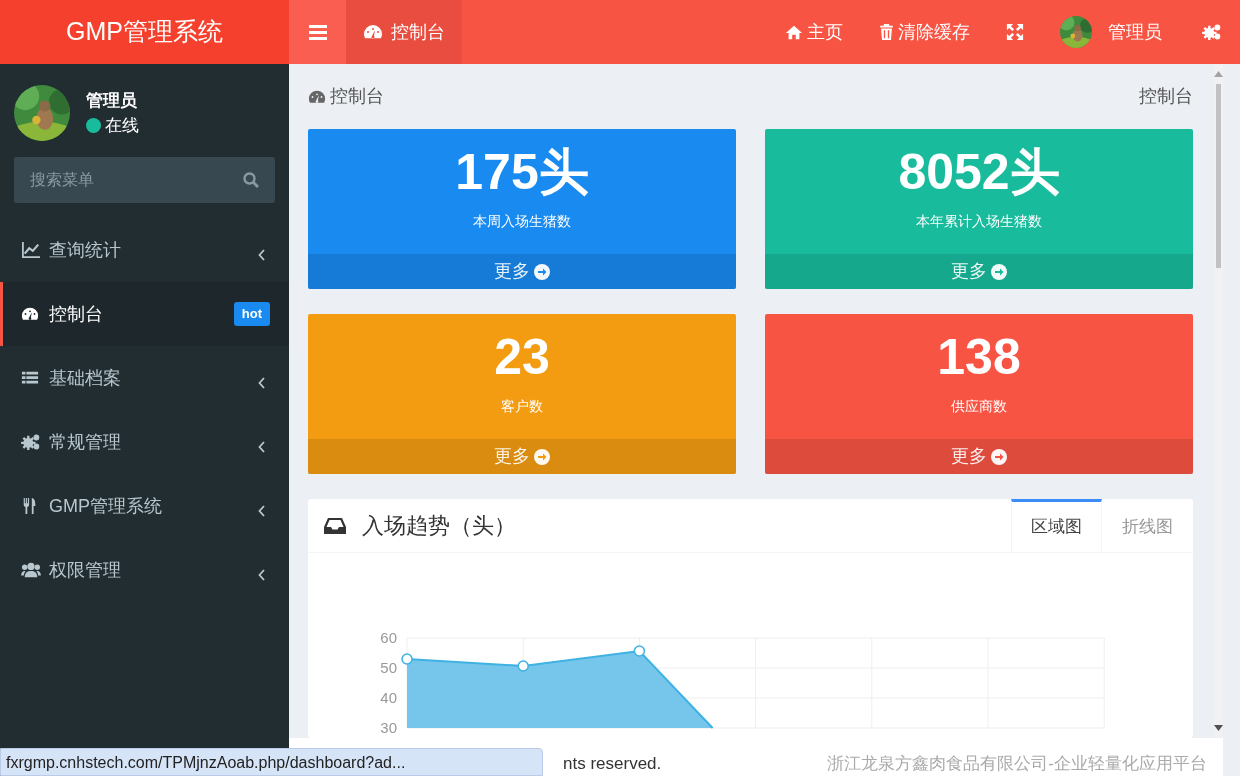 Image resolution: width=1240 pixels, height=776 pixels. I want to click on page-tab: 控制台, so click(404, 32).